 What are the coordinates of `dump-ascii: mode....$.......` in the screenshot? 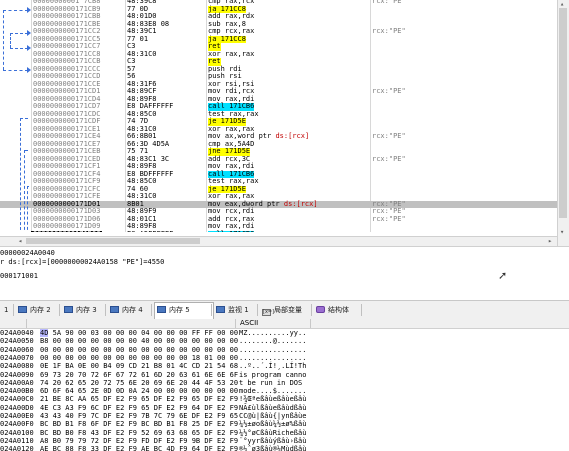 It's located at (272, 391).